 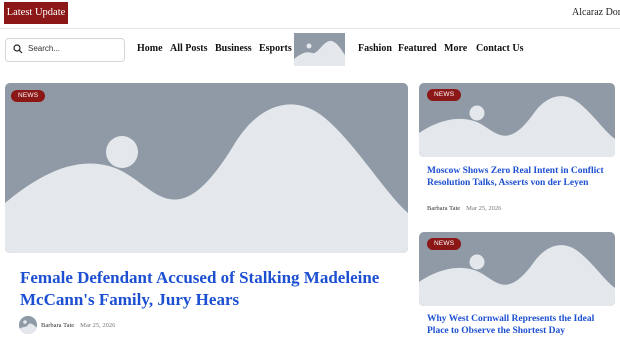 I want to click on nav-more: More, so click(x=455, y=48).